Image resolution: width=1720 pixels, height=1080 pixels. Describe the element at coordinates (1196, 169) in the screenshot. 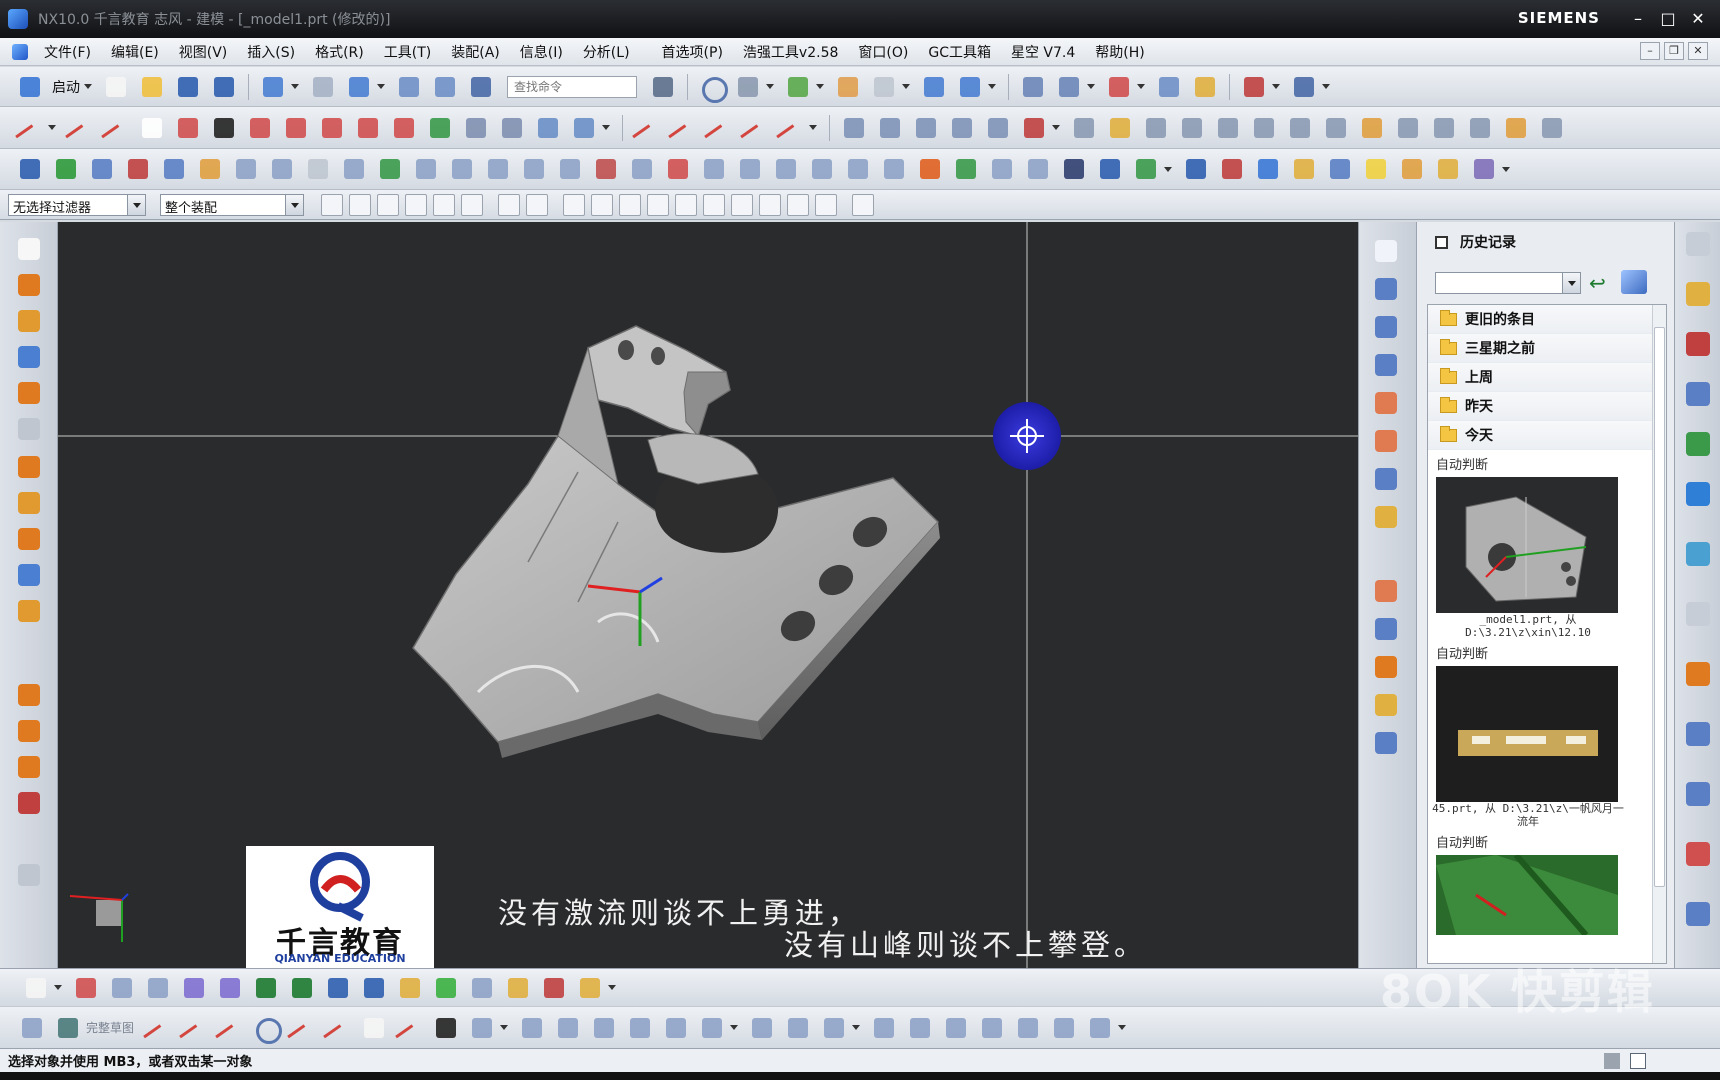

I see `tool-v-icon` at that location.